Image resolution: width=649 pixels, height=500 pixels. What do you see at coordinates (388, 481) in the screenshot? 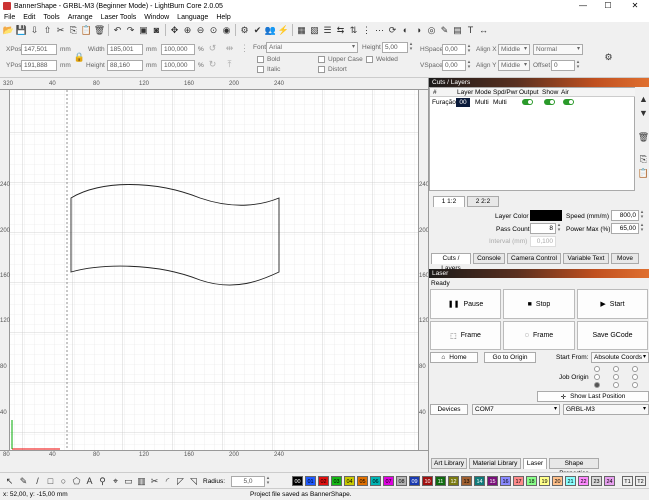
I see `palette-swatch-07: 07` at bounding box center [388, 481].